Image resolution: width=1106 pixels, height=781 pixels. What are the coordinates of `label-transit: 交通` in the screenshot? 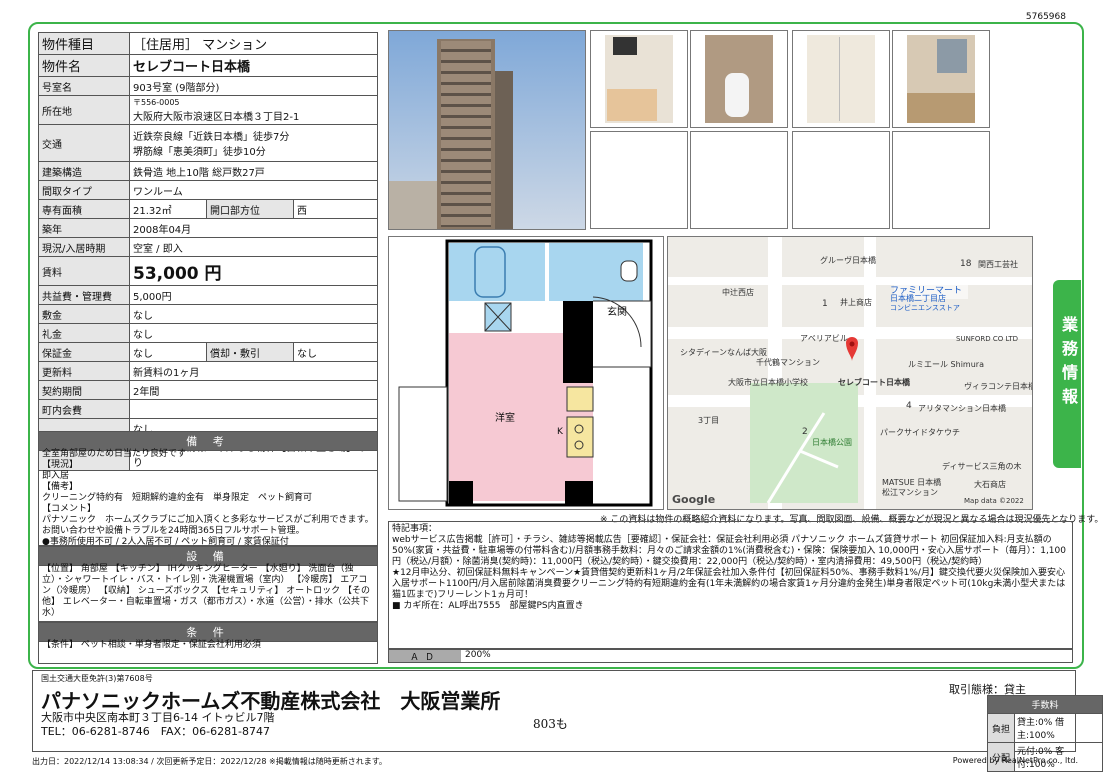 It's located at (84, 143).